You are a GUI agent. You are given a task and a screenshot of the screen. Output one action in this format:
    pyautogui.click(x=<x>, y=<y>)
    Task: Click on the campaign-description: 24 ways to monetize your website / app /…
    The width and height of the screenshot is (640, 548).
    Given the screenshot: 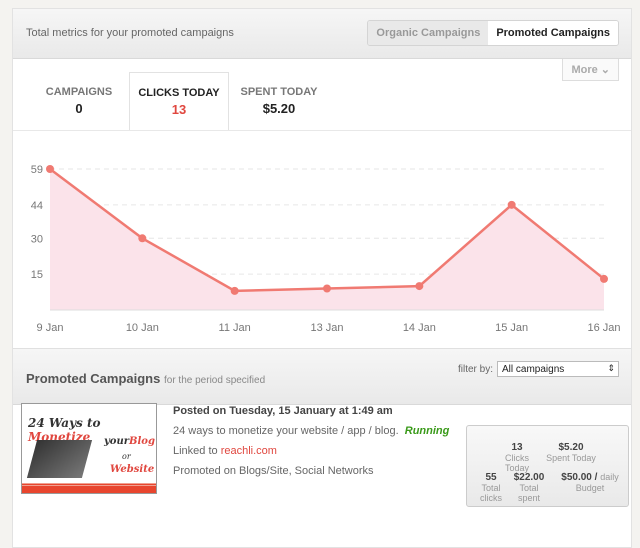 What is the action you would take?
    pyautogui.click(x=286, y=431)
    